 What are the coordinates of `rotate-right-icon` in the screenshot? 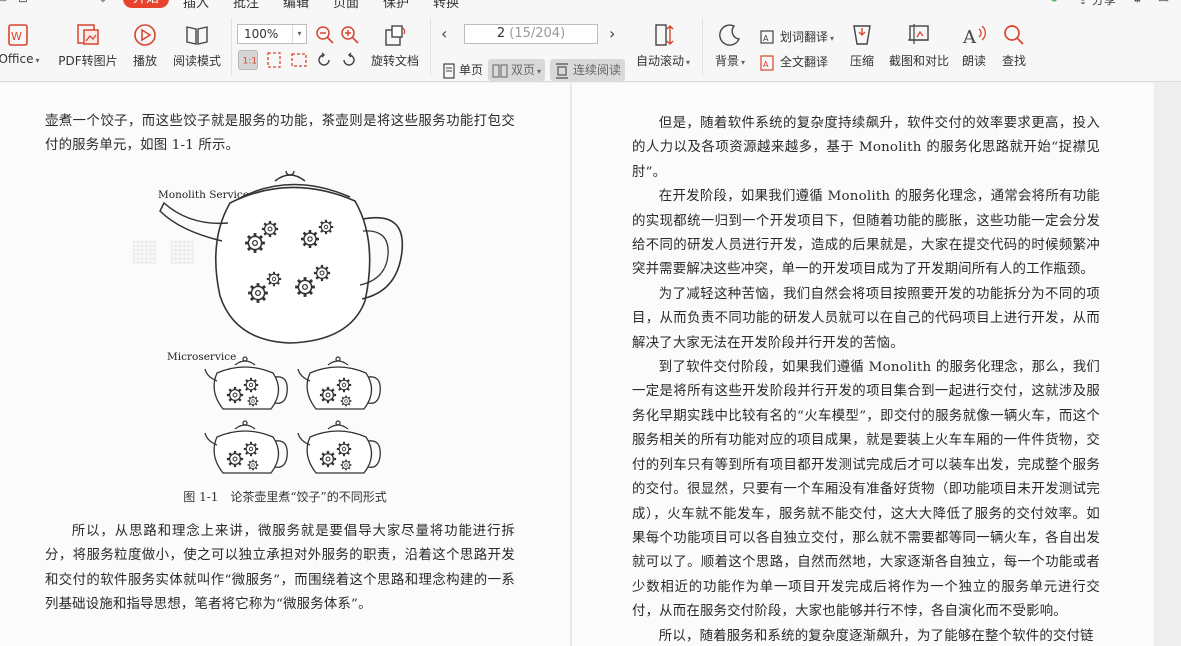 It's located at (349, 60).